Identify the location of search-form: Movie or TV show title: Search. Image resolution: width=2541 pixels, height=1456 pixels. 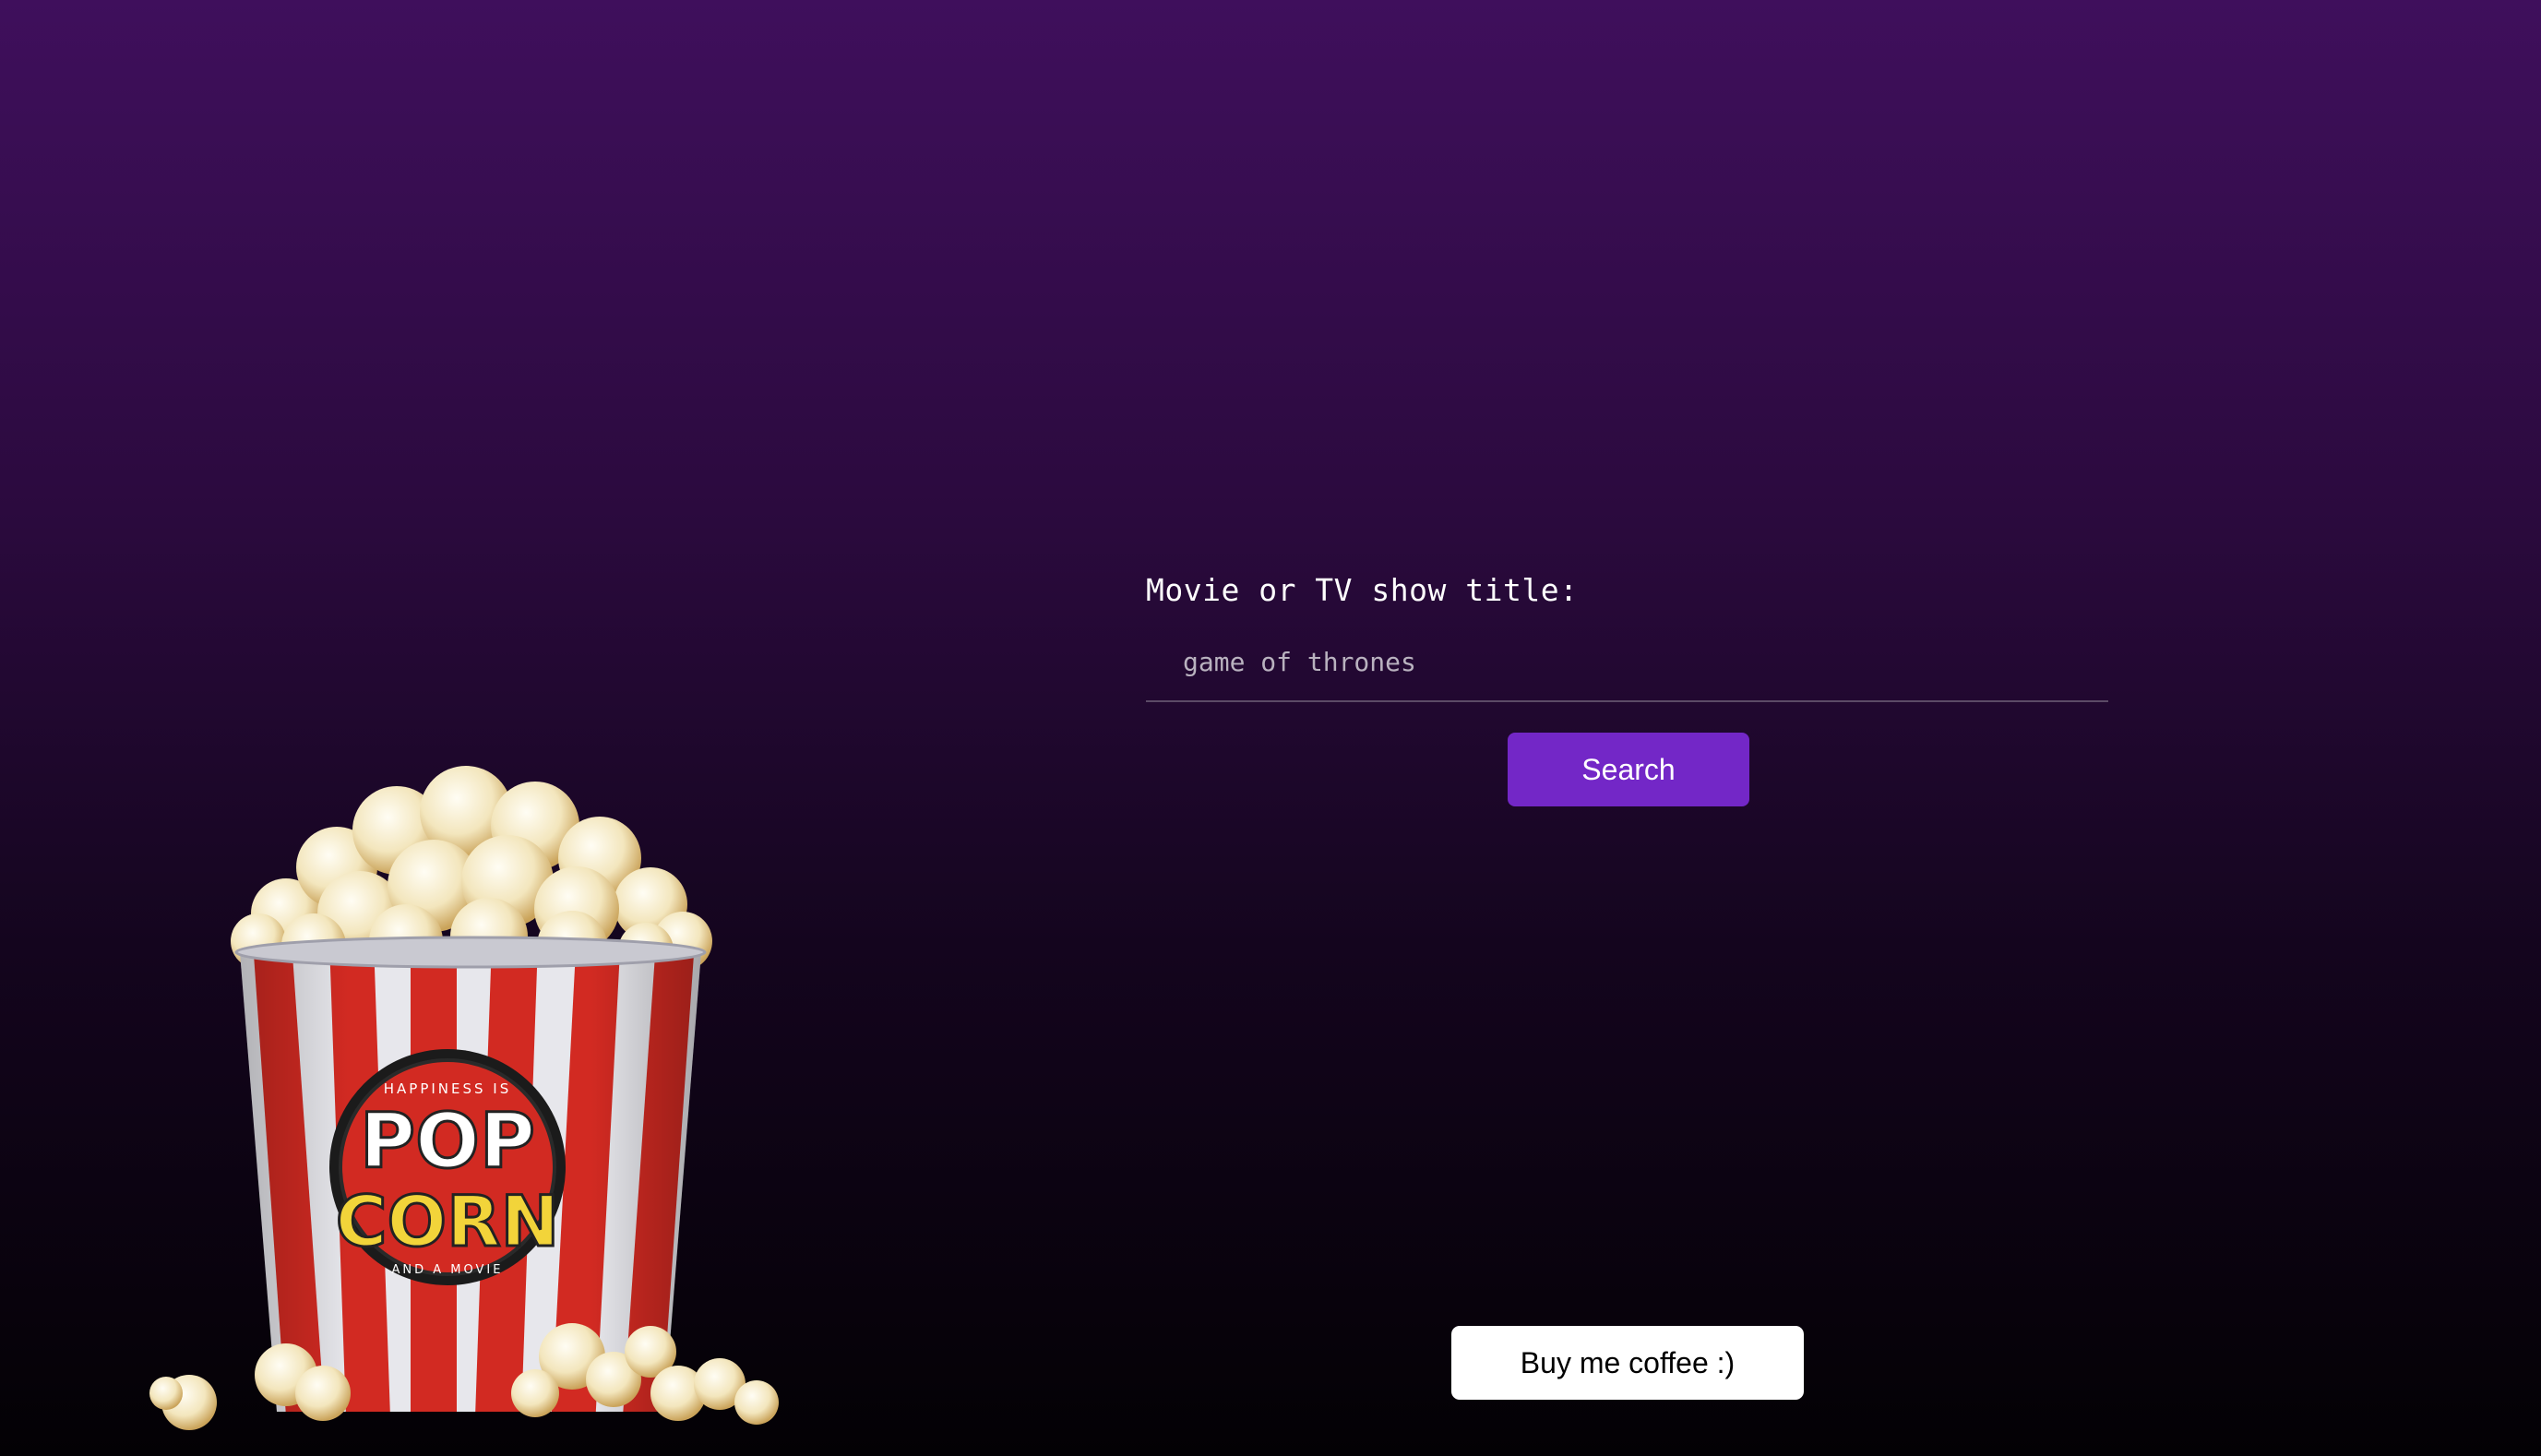
(1627, 689).